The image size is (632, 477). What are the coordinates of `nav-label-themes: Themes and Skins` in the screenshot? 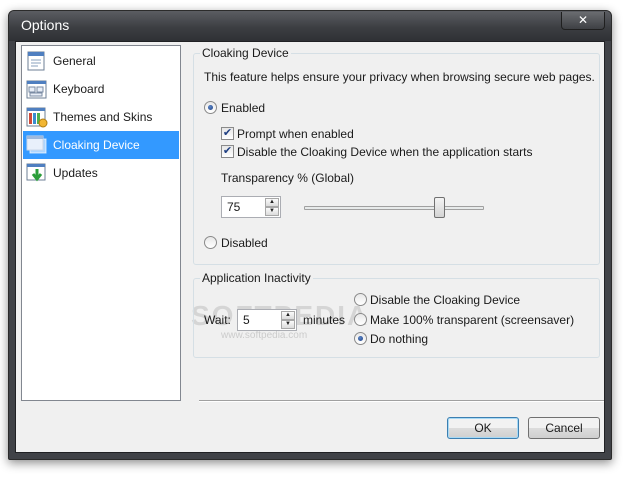 It's located at (103, 117).